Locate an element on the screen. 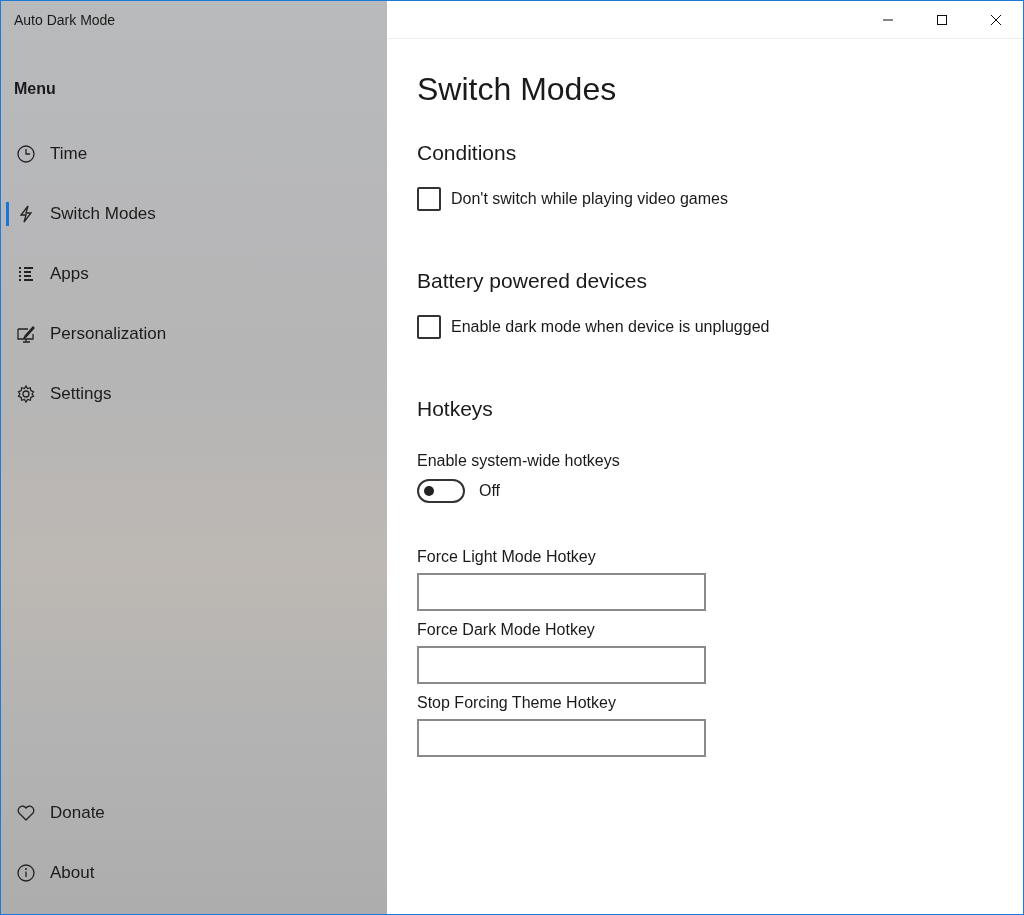  checkbox-label: Don't switch while playing video games is located at coordinates (589, 199).